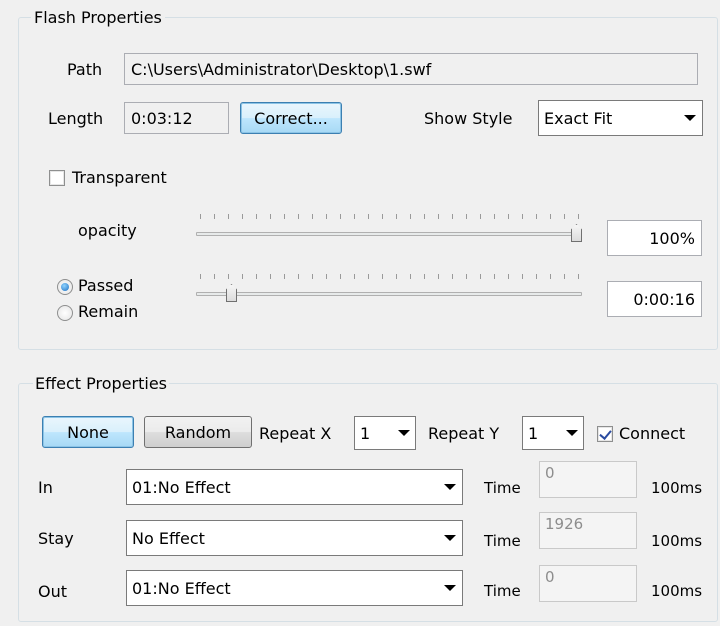 This screenshot has width=720, height=626. I want to click on remain-radio, so click(65, 313).